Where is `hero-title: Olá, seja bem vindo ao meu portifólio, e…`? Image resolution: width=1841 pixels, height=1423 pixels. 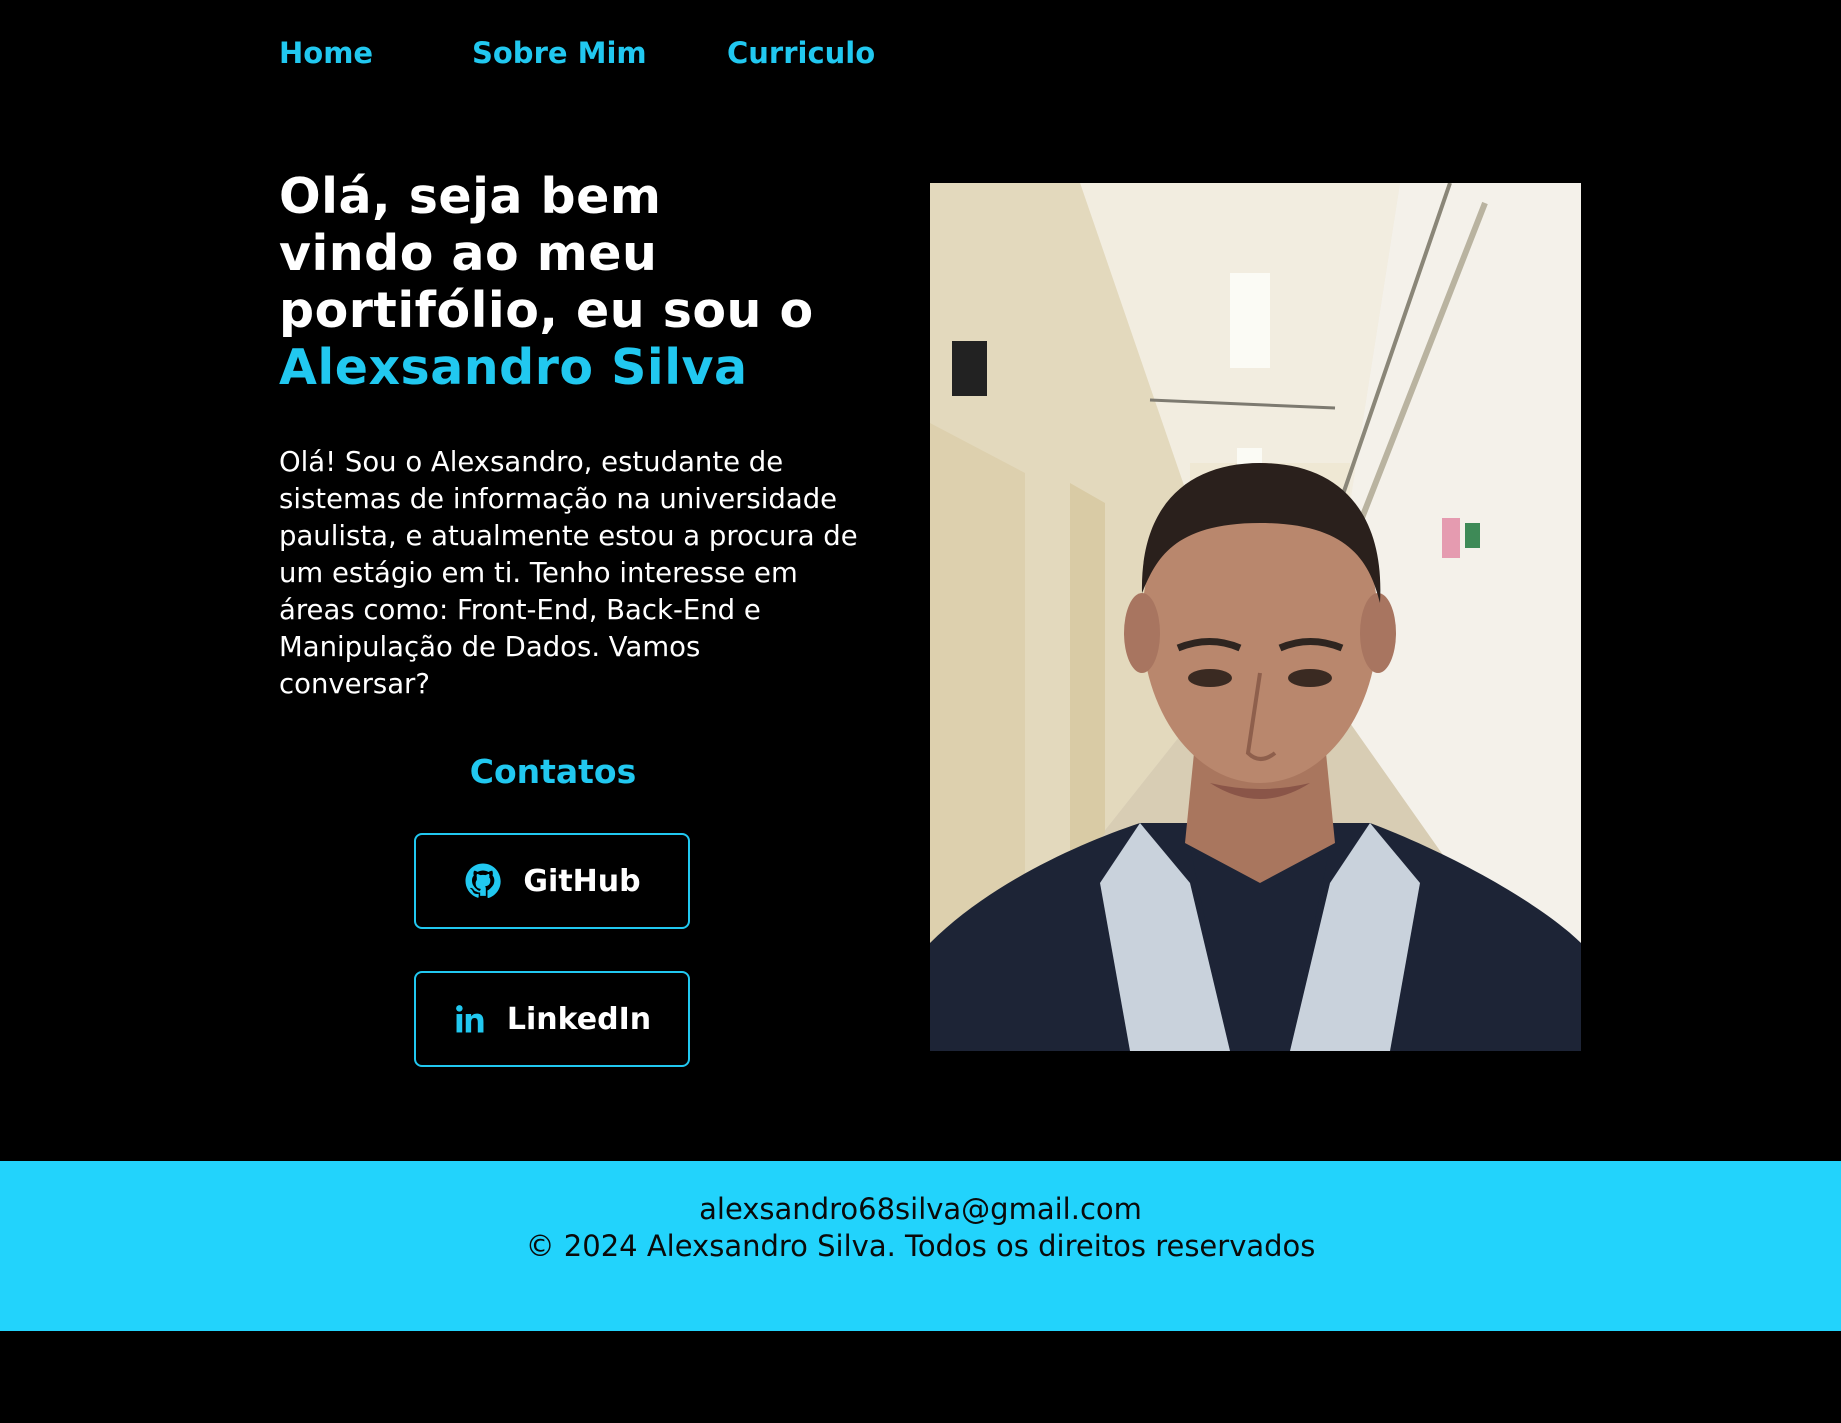 hero-title: Olá, seja bem vindo ao meu portifólio, e… is located at coordinates (579, 282).